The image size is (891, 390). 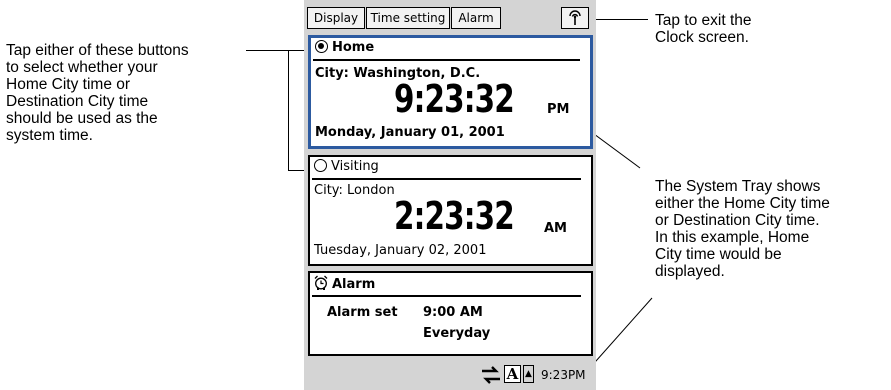 I want to click on alarm-title-row: Alarm, so click(x=344, y=285).